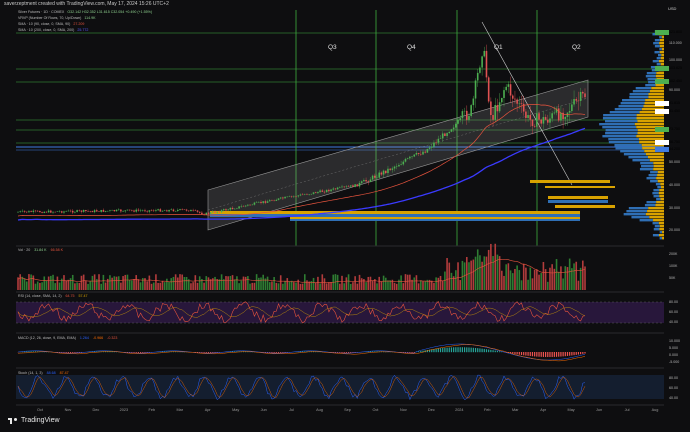 The width and height of the screenshot is (690, 432). Describe the element at coordinates (40, 410) in the screenshot. I see `time-axis-label: Oct` at that location.